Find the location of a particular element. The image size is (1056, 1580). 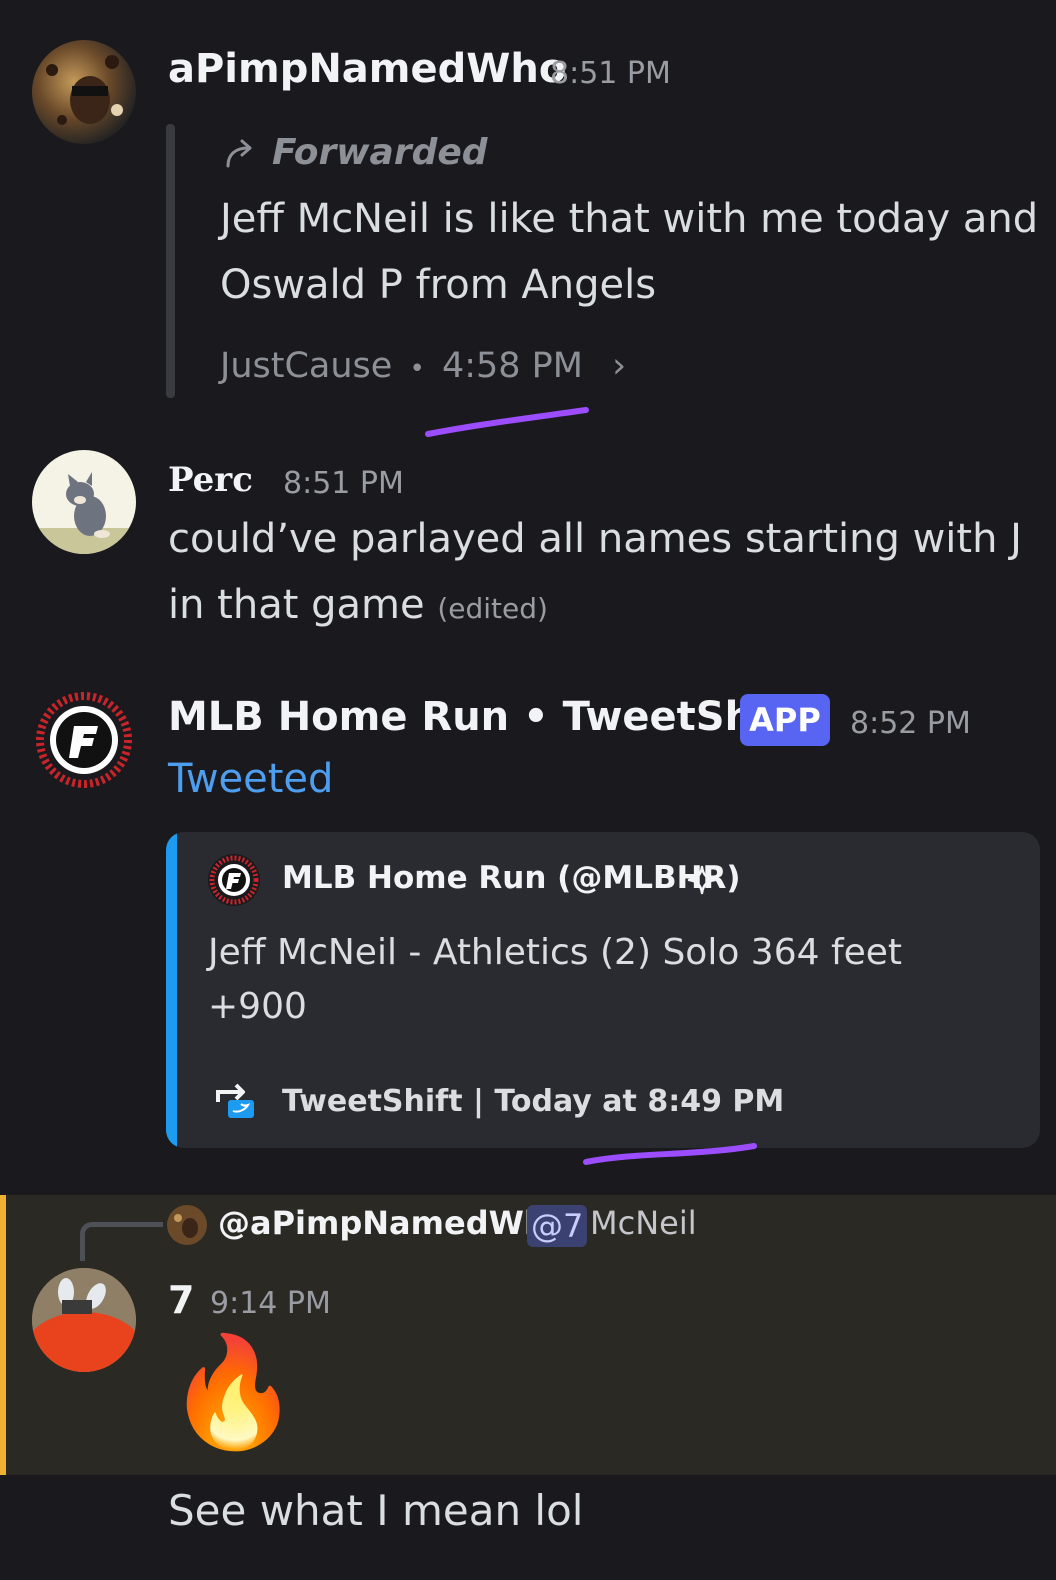

tweeted-link: Tweeted is located at coordinates (250, 779).